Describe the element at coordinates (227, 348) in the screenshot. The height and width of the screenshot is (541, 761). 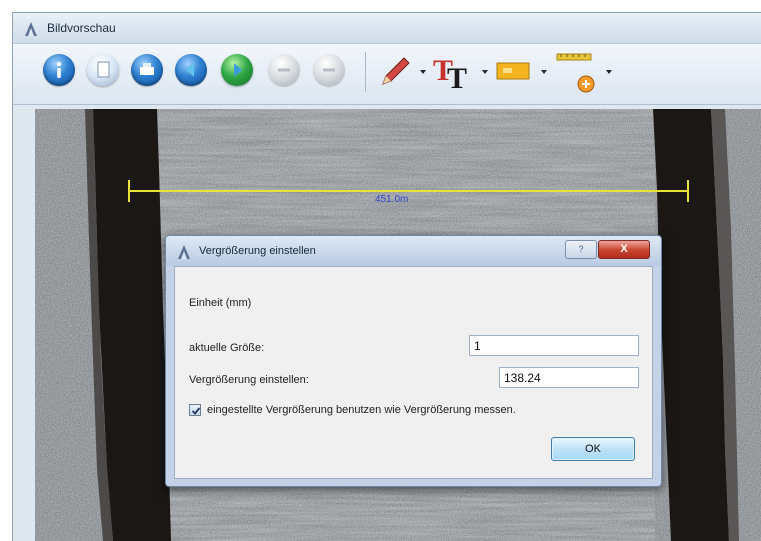
I see `current-size-label: aktuelle Größe:` at that location.